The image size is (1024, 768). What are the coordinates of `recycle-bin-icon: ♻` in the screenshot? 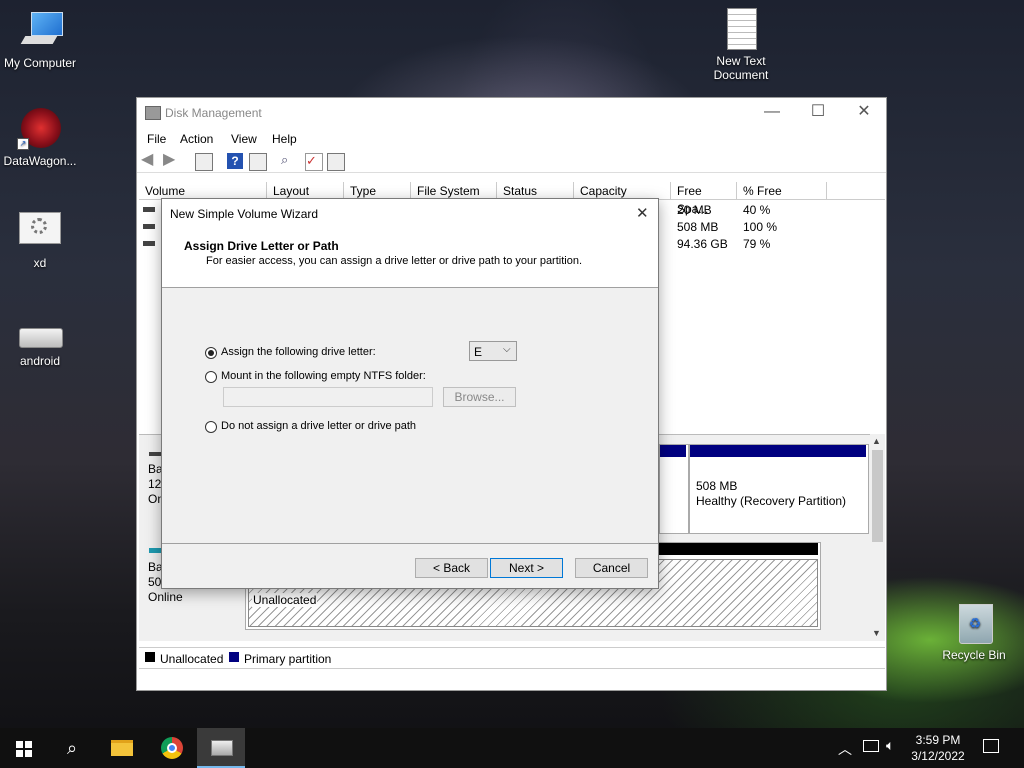 It's located at (974, 623).